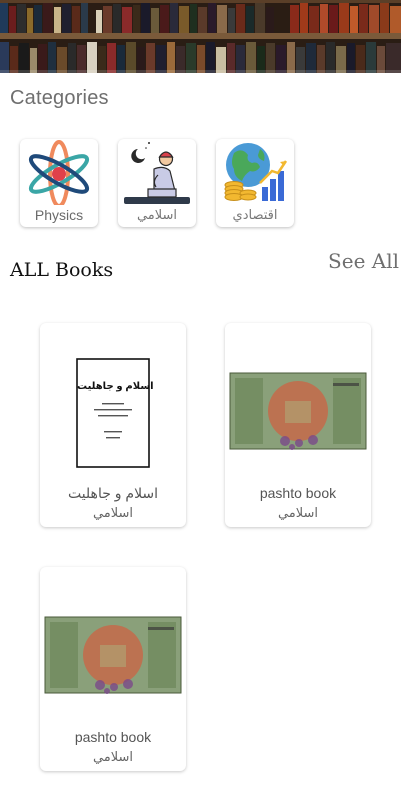  What do you see at coordinates (255, 214) in the screenshot?
I see `category-label: اقتصادي` at bounding box center [255, 214].